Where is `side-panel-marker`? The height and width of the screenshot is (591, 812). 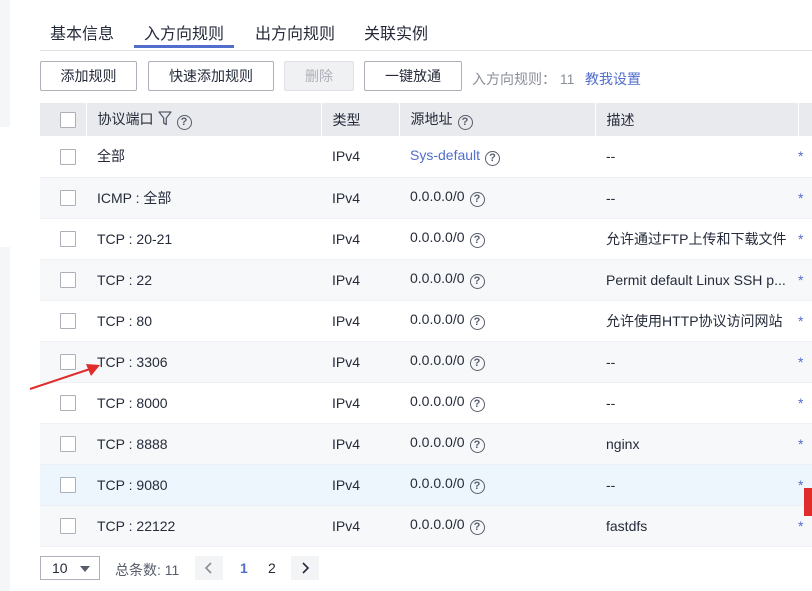 side-panel-marker is located at coordinates (808, 502).